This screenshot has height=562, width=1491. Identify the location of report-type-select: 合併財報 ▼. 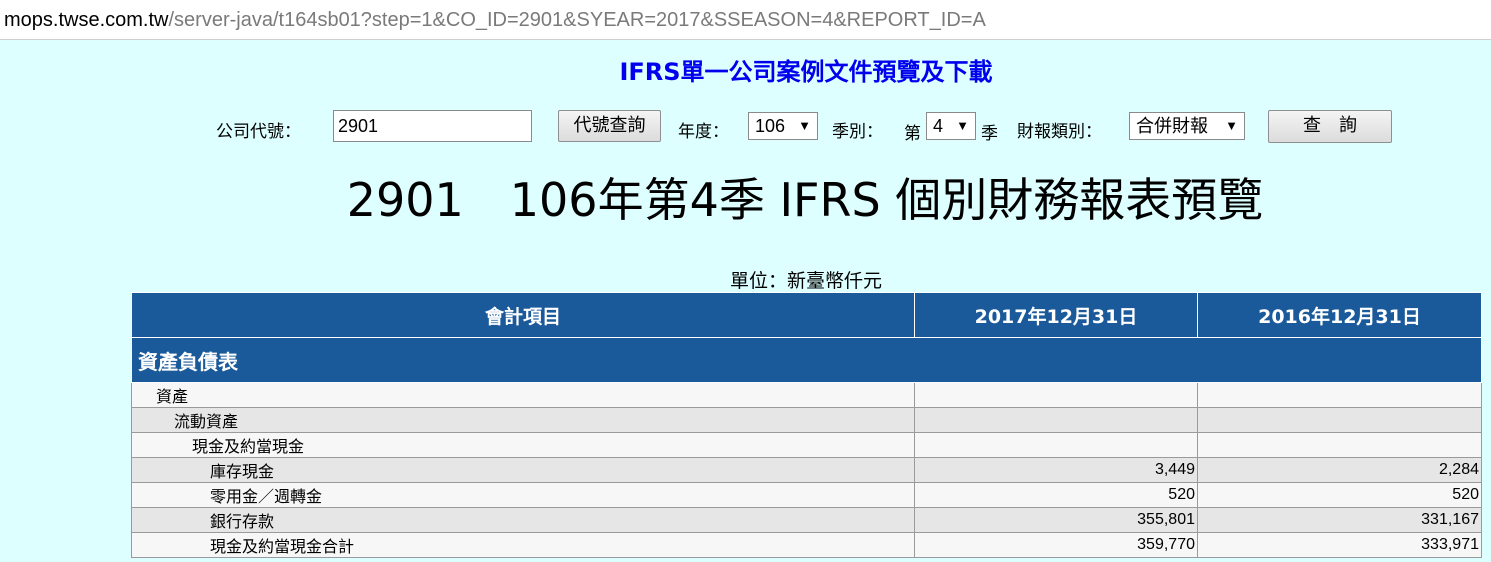
(1187, 126).